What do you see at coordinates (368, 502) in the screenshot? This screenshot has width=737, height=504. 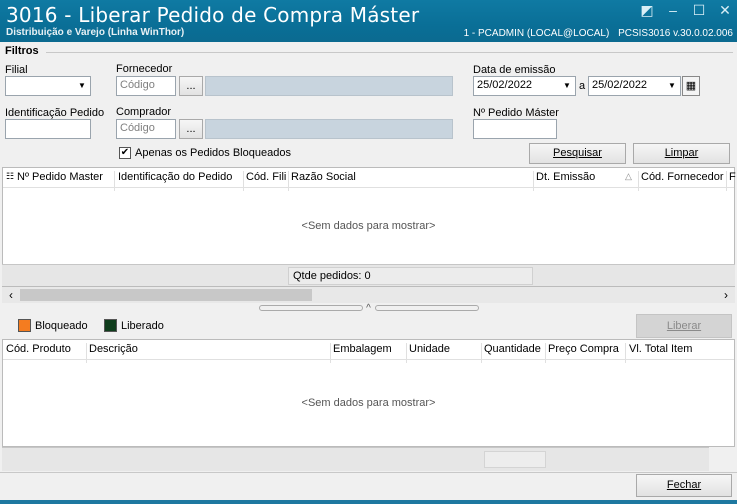 I see `status-strip` at bounding box center [368, 502].